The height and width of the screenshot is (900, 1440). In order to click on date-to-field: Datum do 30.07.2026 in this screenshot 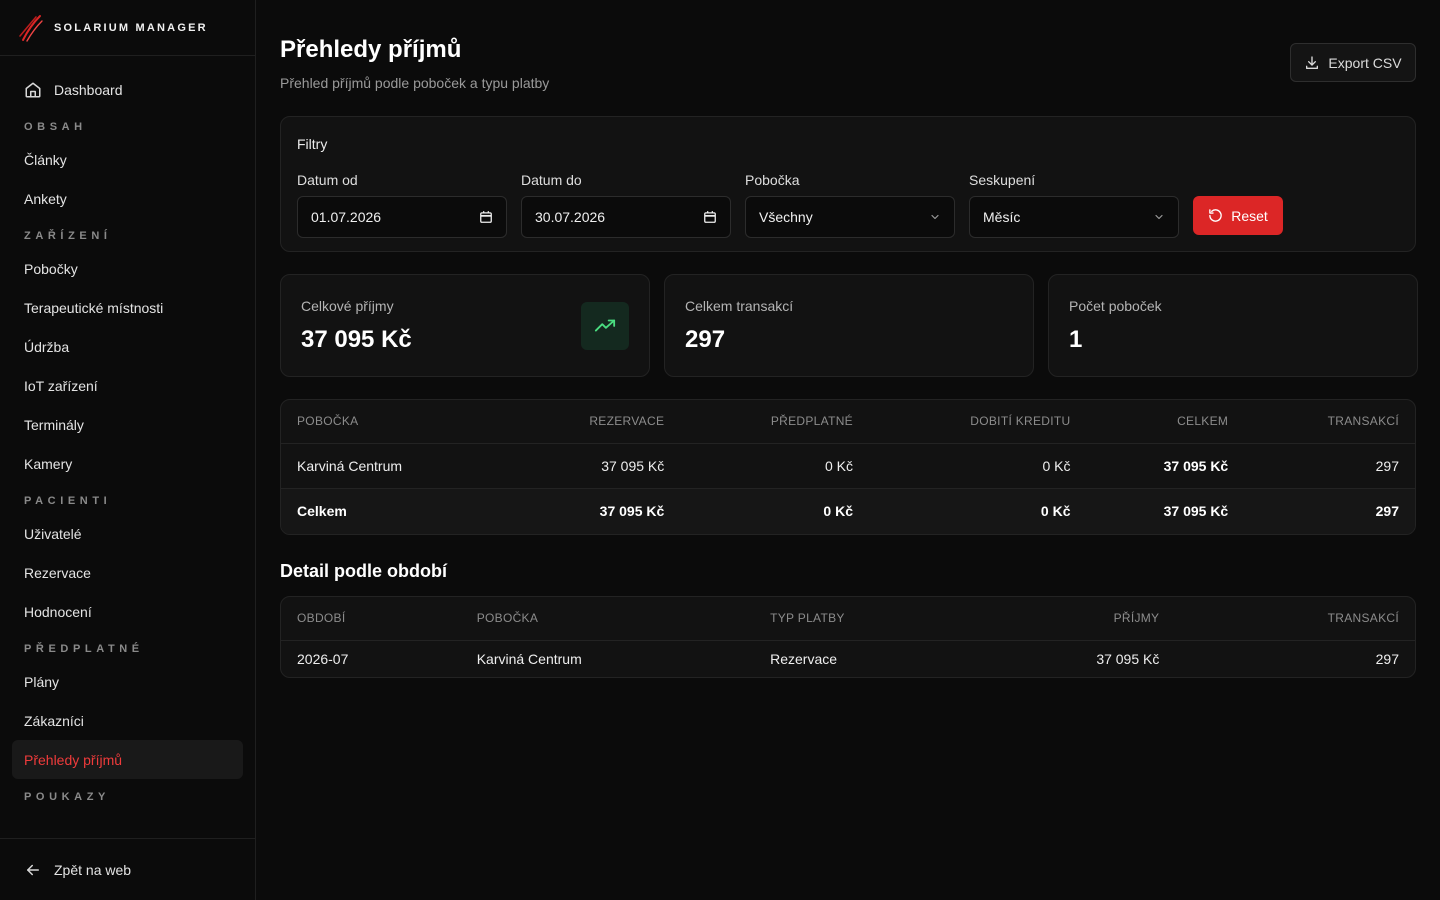, I will do `click(626, 205)`.